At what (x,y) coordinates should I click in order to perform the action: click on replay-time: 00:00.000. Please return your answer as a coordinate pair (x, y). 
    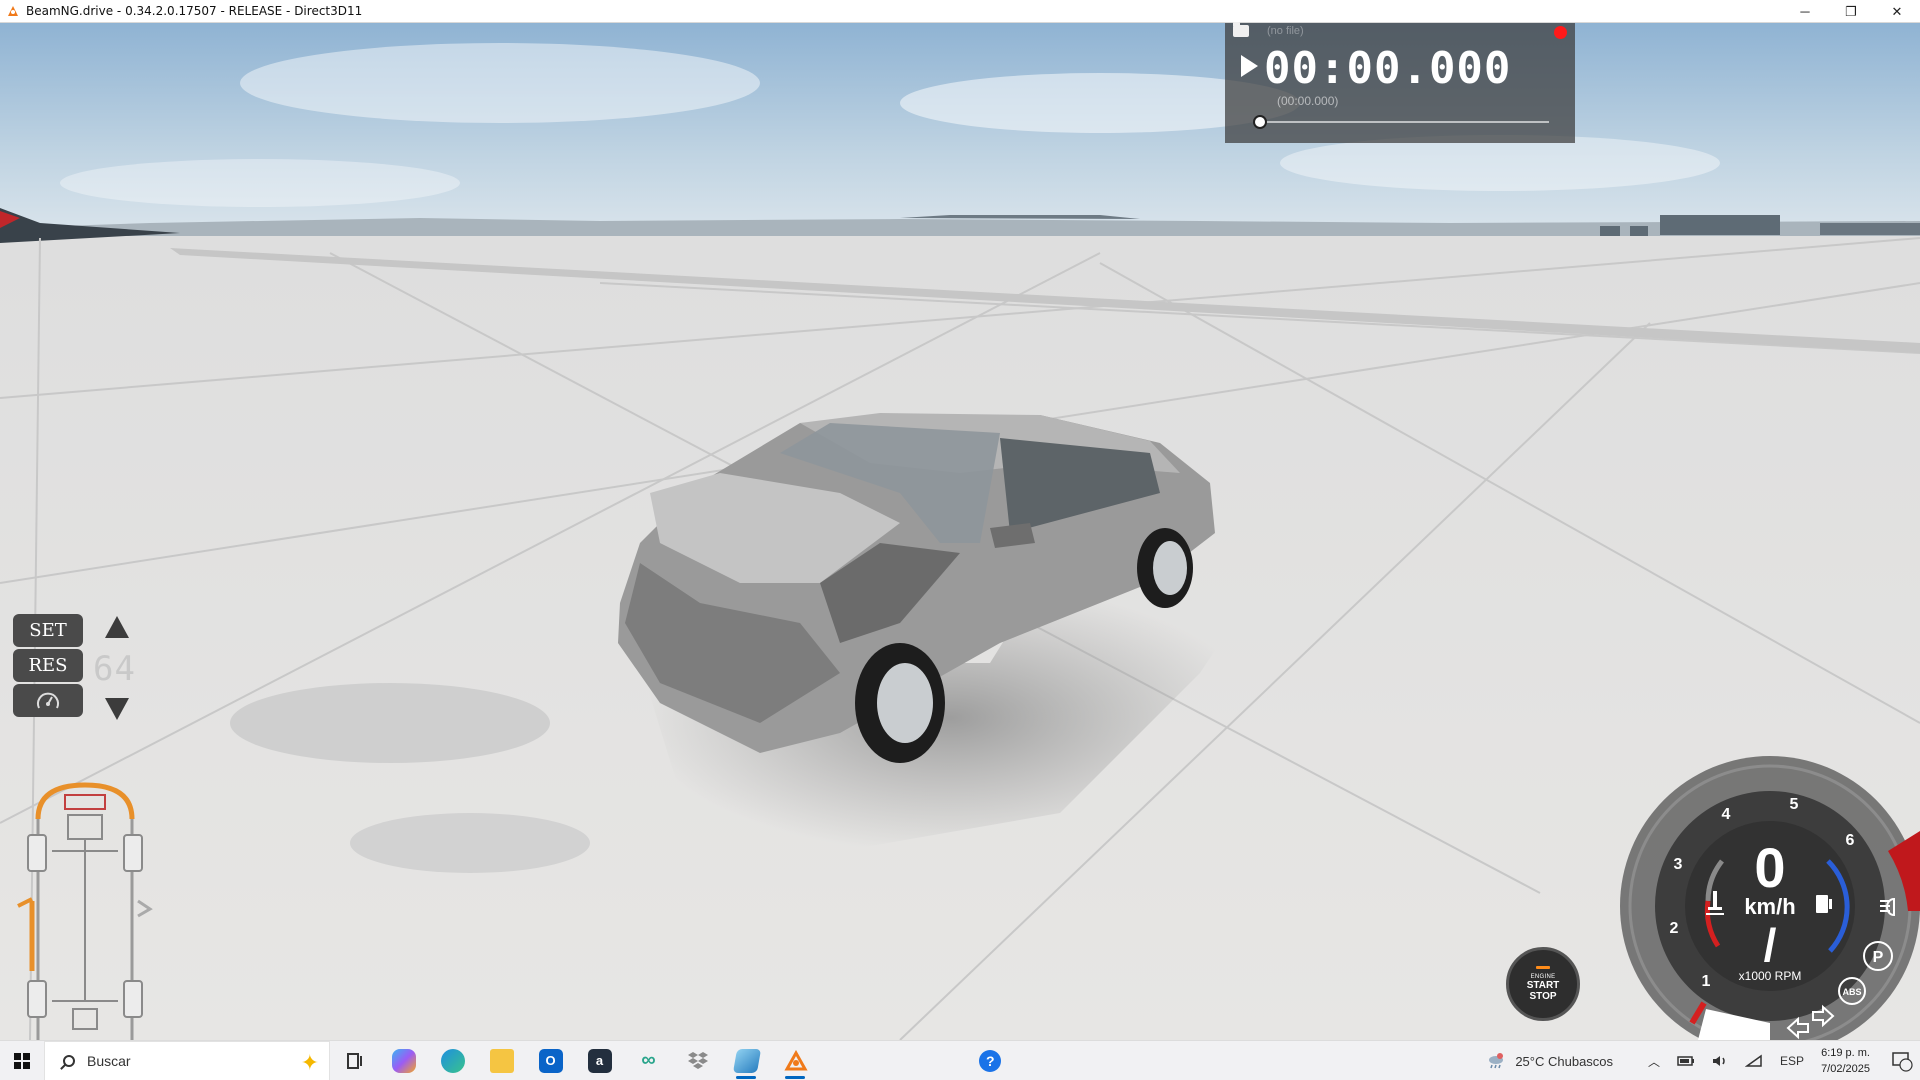
    Looking at the image, I should click on (1388, 68).